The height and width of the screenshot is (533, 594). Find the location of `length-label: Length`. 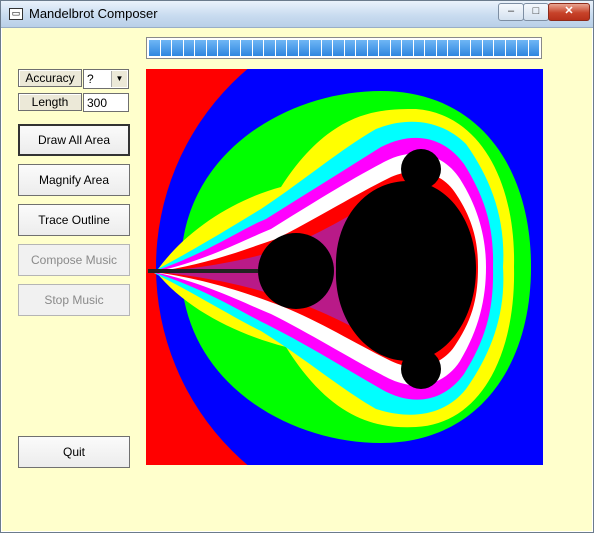

length-label: Length is located at coordinates (50, 102).